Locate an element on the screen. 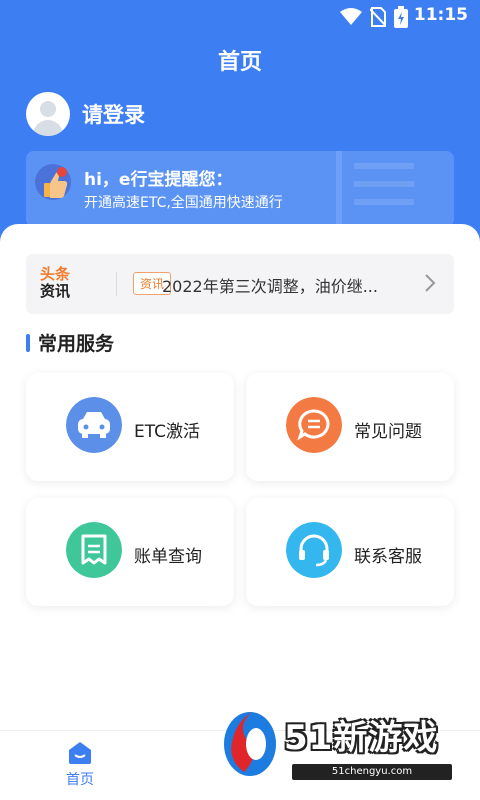 The width and height of the screenshot is (480, 800). service-label: 联系客服 is located at coordinates (388, 557).